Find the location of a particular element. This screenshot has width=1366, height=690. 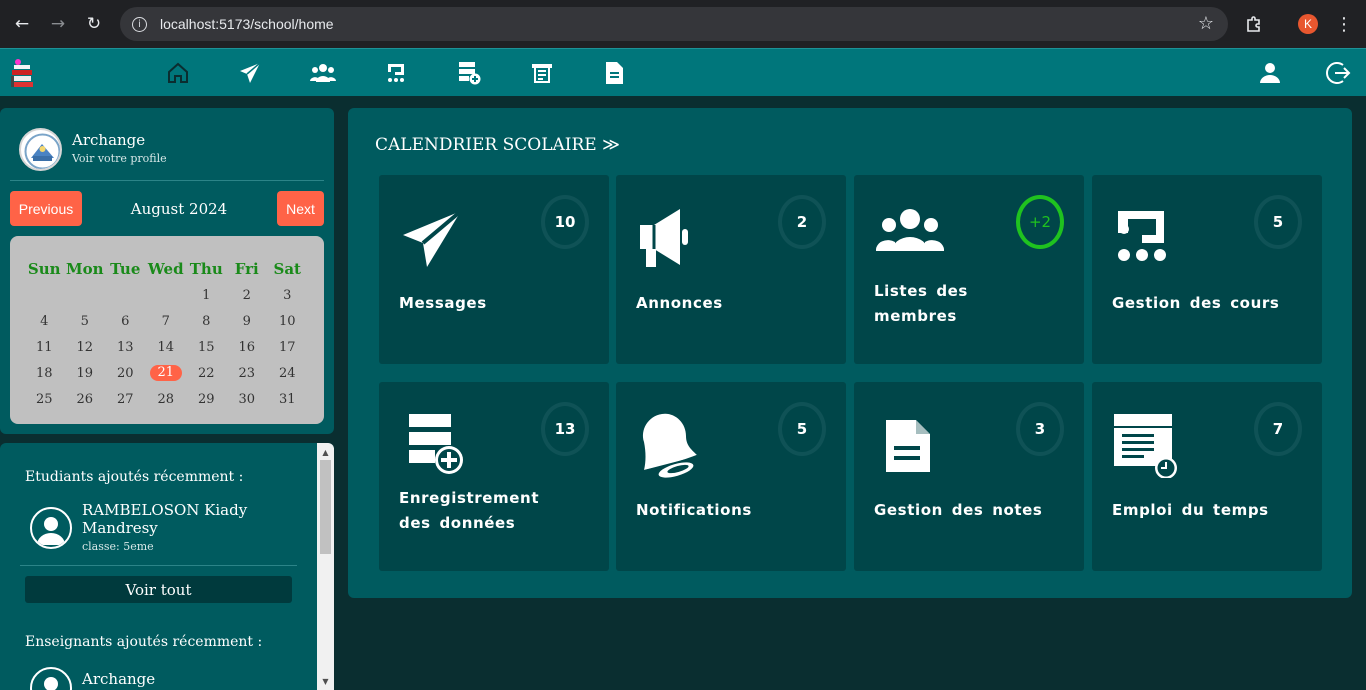

site-info-icon: i is located at coordinates (139, 24).